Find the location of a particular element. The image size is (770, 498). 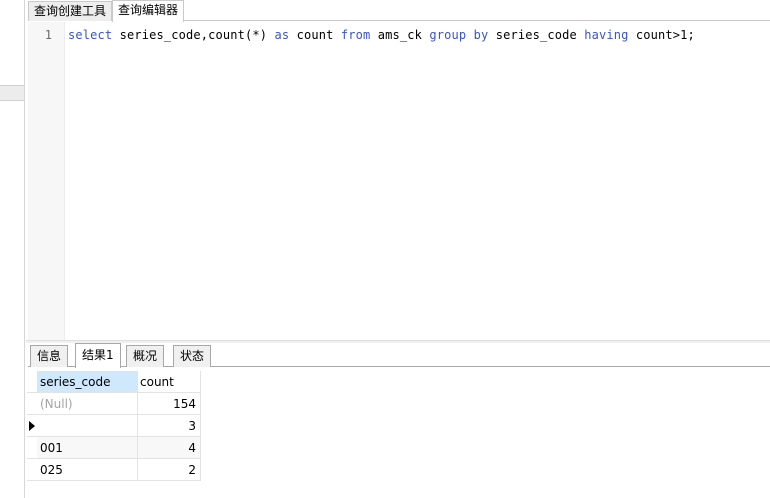

cell-series-code is located at coordinates (87, 426).